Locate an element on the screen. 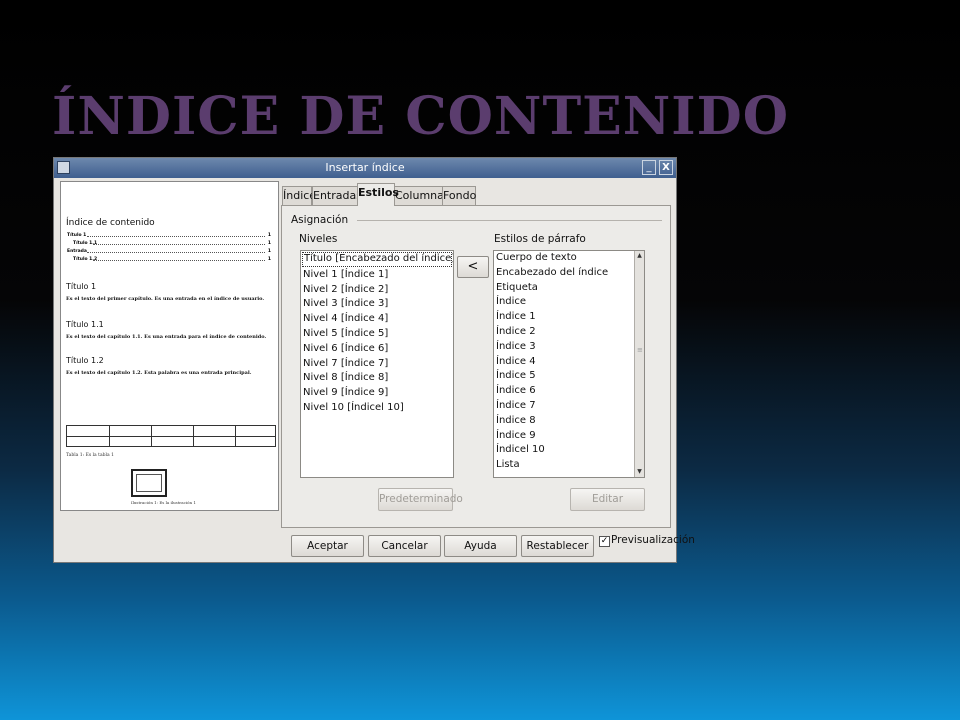 This screenshot has height=720, width=960. tab-entradas: Entradas is located at coordinates (337, 195).